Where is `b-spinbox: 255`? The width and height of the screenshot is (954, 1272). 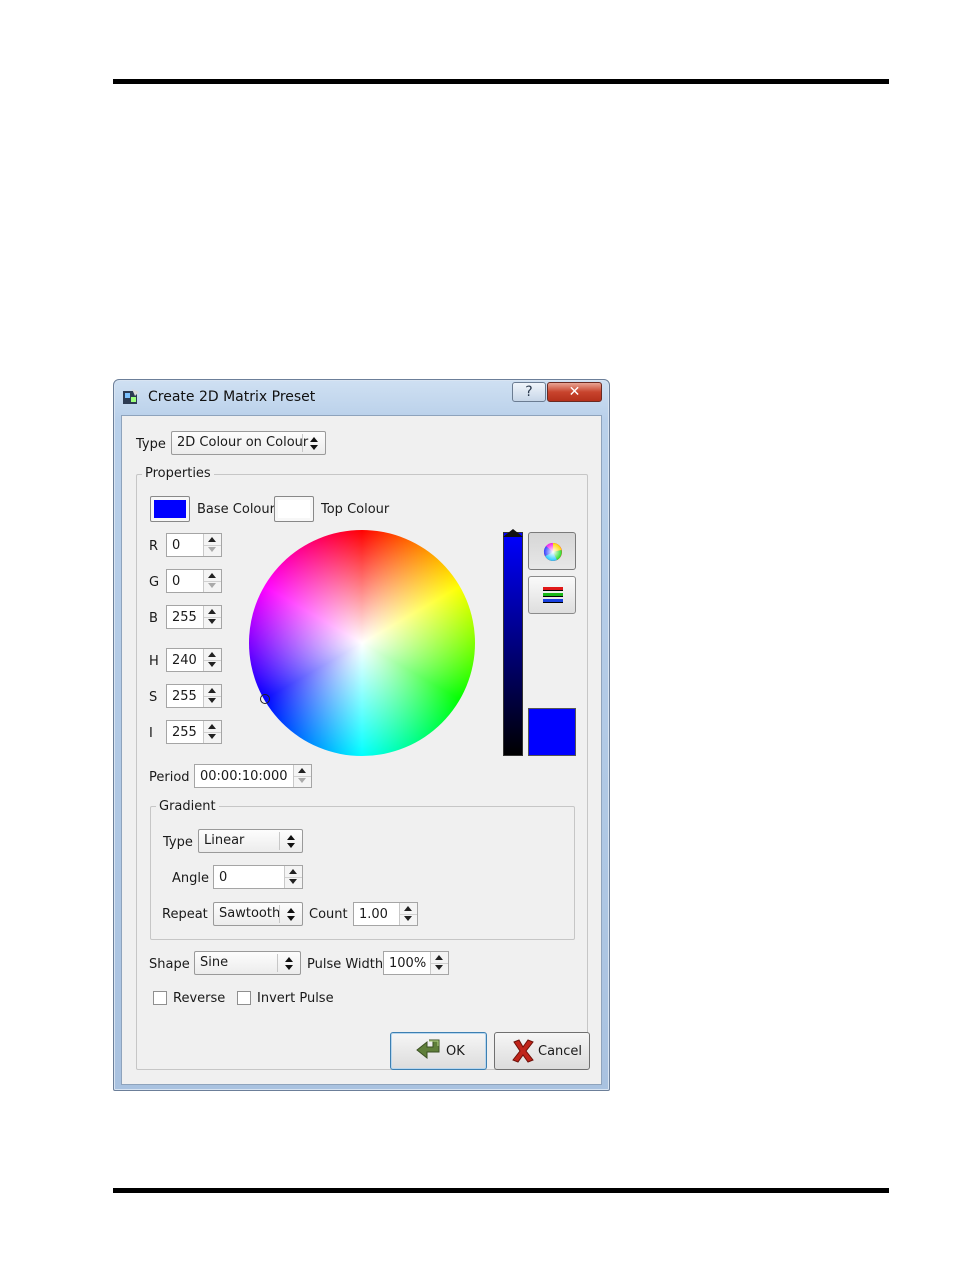
b-spinbox: 255 is located at coordinates (194, 617).